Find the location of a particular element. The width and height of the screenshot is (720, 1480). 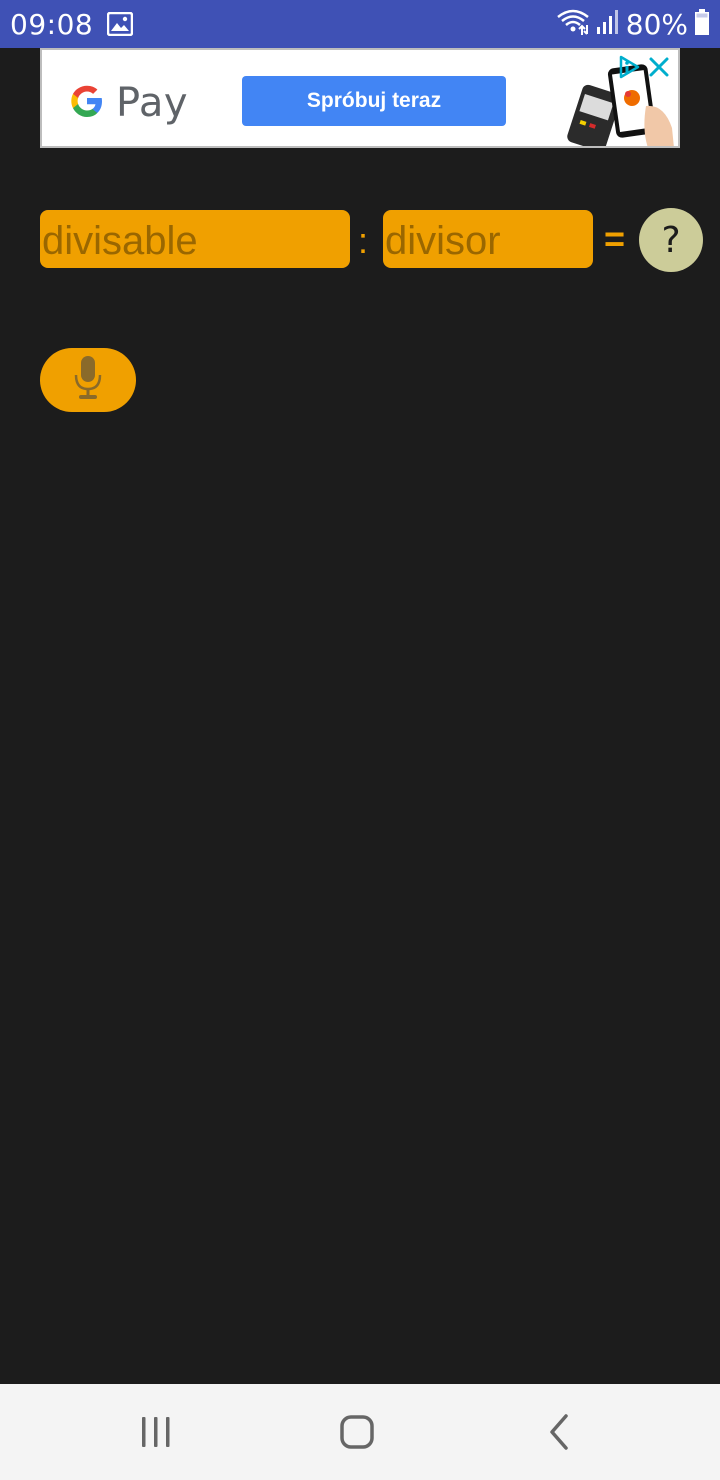

result-help-button: ? is located at coordinates (671, 240).